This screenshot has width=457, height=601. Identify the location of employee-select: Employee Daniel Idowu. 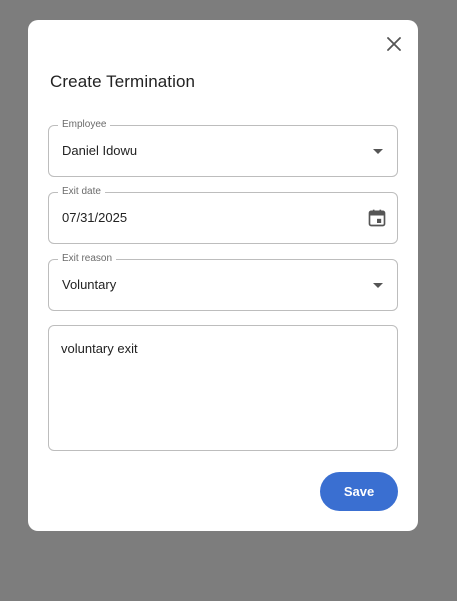
(223, 147).